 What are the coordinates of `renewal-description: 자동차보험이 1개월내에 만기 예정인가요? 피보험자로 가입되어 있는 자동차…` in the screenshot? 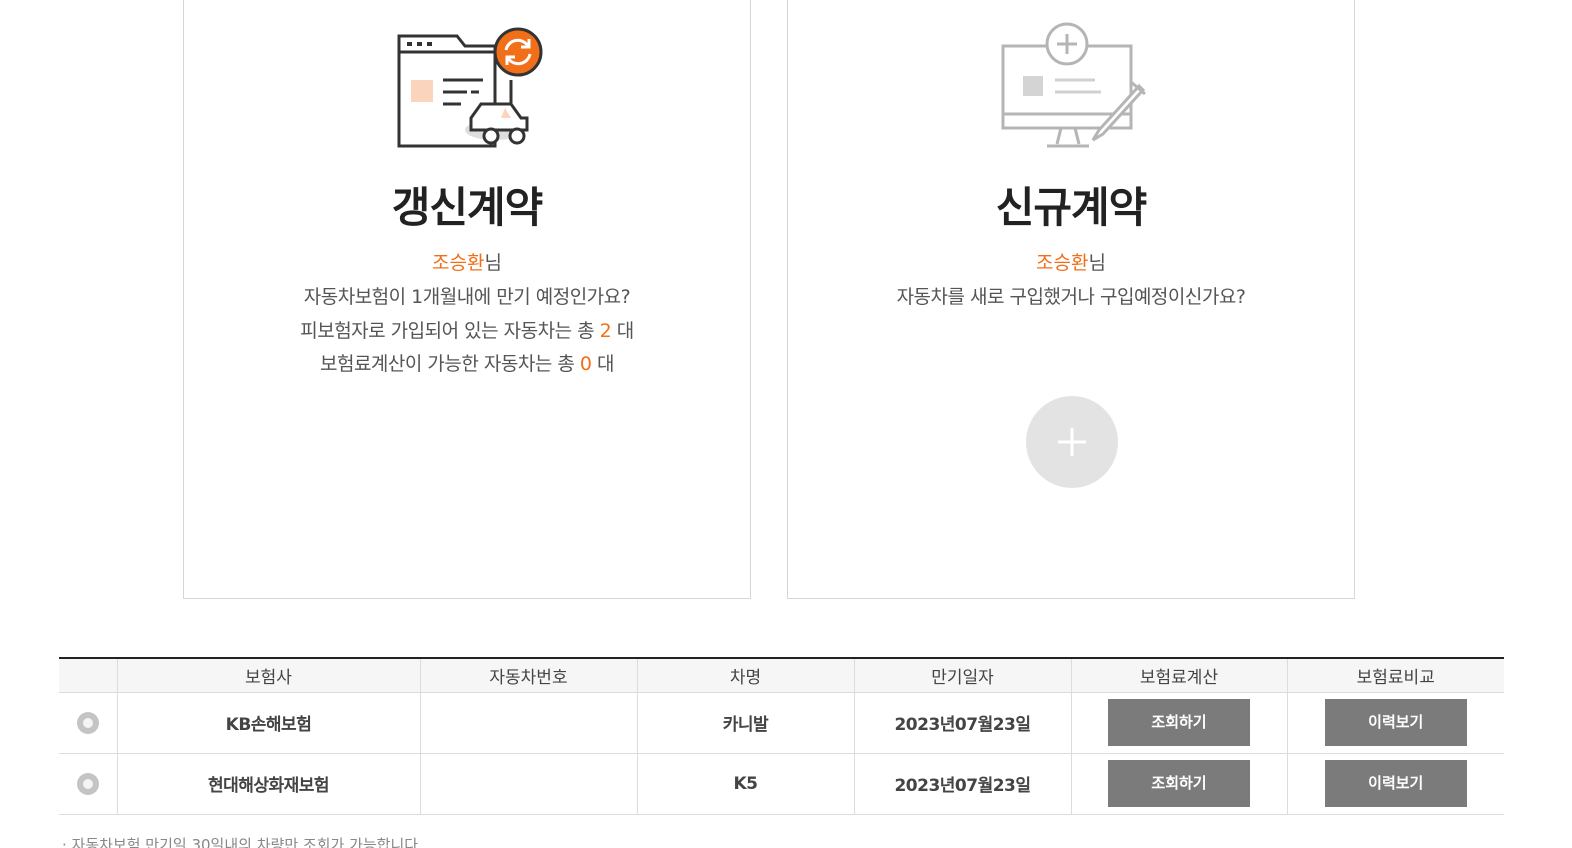 It's located at (467, 331).